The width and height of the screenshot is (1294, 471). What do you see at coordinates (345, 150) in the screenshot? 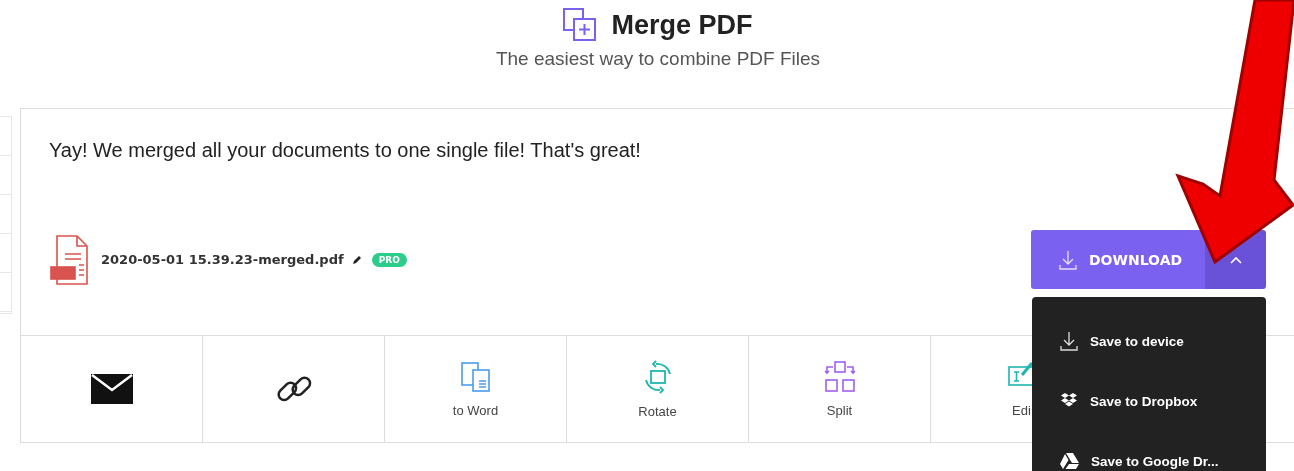
I see `success-message: Yay! We merged all your documents to one single file! That's great!` at bounding box center [345, 150].